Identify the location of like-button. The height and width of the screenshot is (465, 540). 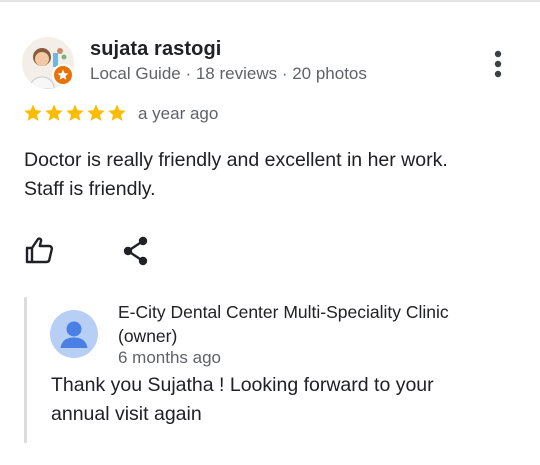
(40, 250).